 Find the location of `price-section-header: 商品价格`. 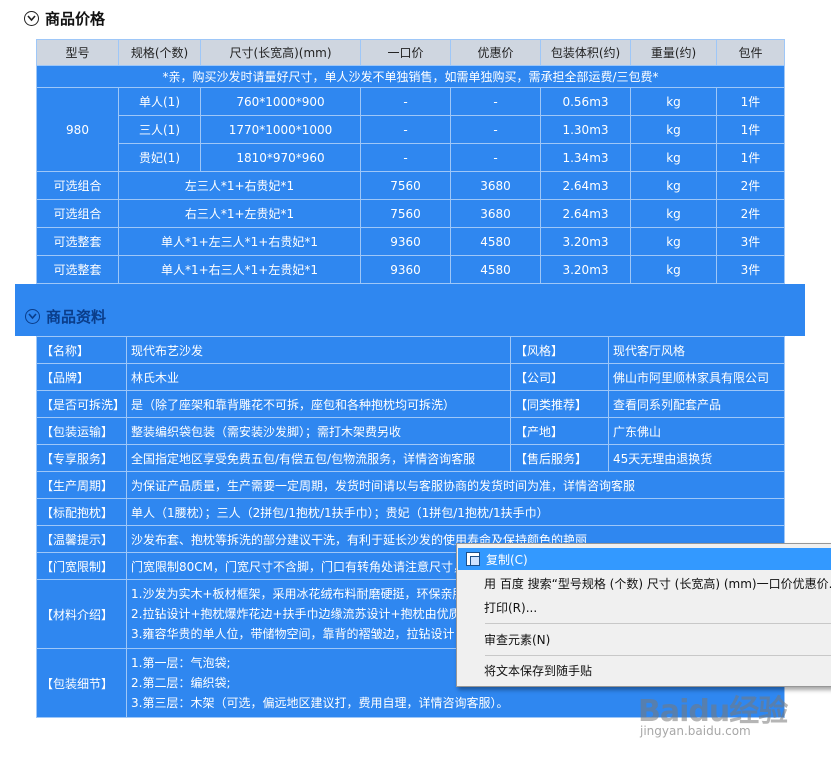

price-section-header: 商品价格 is located at coordinates (64, 18).